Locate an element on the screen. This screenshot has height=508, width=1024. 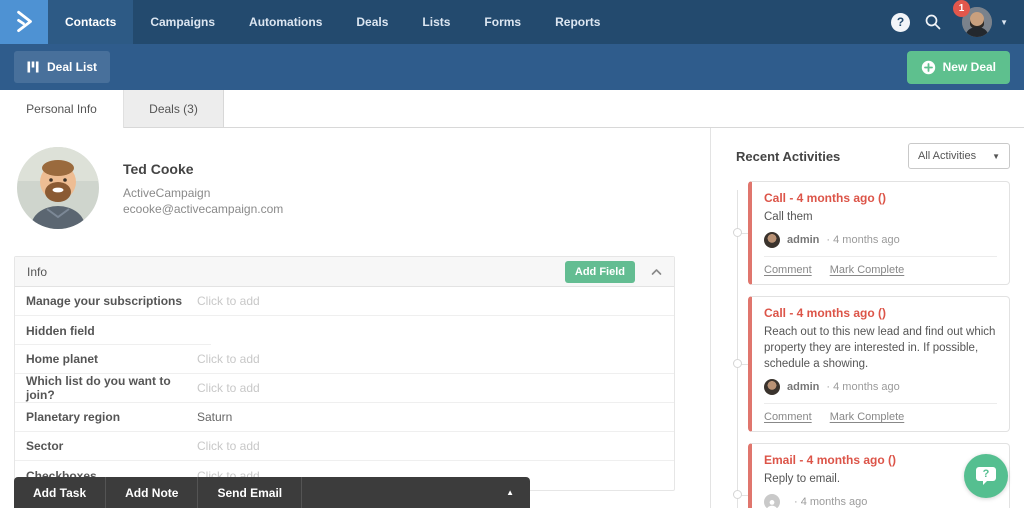
contact-avatar-photo is located at coordinates (58, 188).